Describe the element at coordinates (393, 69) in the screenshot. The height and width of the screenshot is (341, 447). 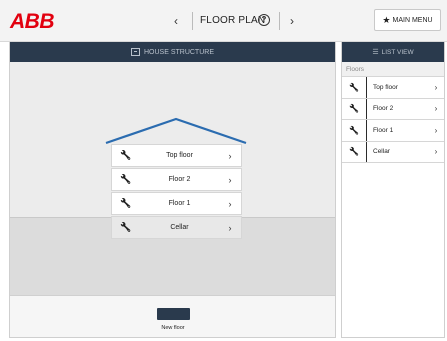
I see `floors-section-label: Floors` at that location.